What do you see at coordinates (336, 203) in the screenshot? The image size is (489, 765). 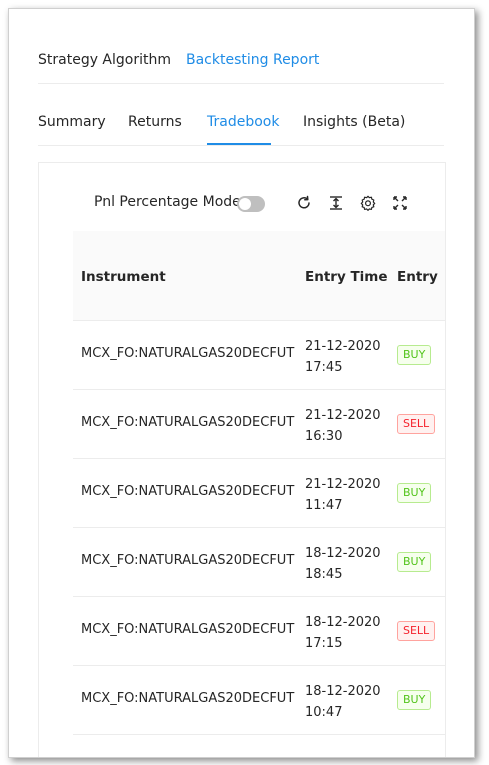 I see `column-height-icon` at bounding box center [336, 203].